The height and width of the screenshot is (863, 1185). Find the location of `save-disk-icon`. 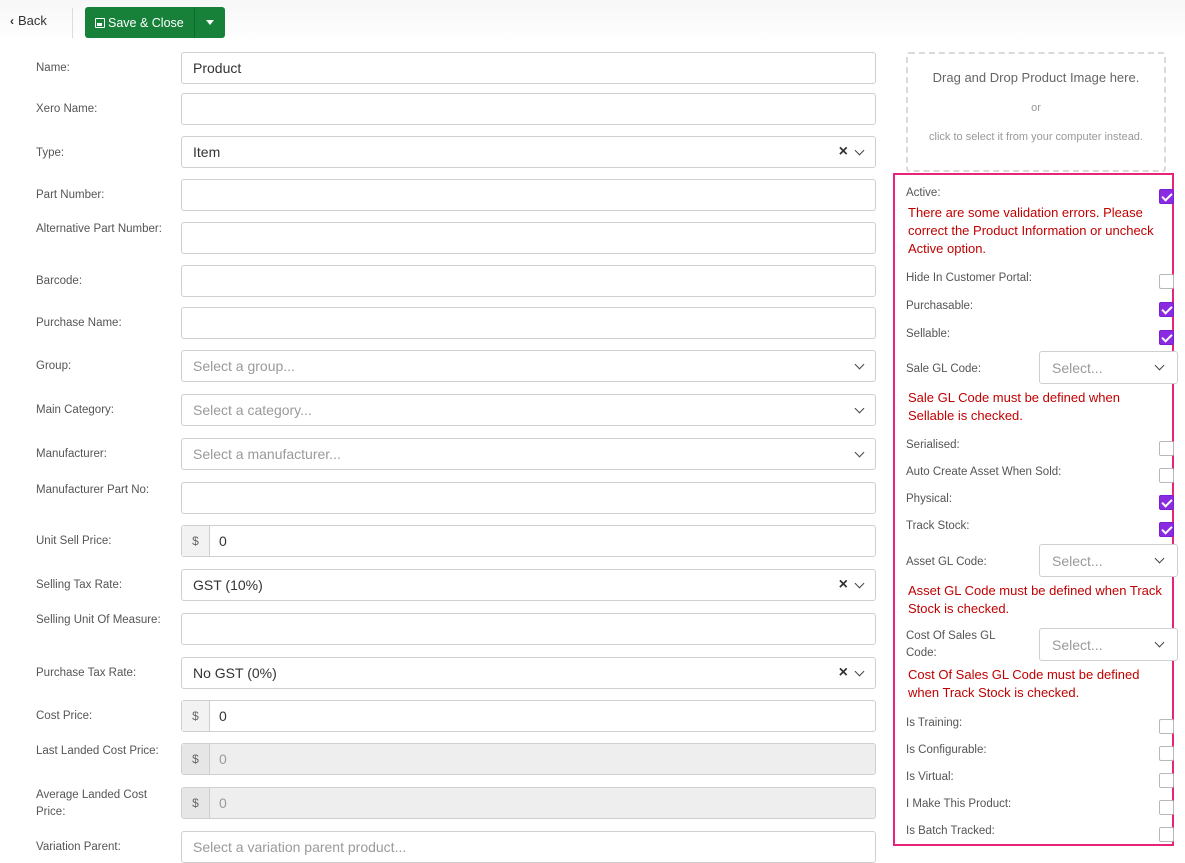

save-disk-icon is located at coordinates (100, 22).